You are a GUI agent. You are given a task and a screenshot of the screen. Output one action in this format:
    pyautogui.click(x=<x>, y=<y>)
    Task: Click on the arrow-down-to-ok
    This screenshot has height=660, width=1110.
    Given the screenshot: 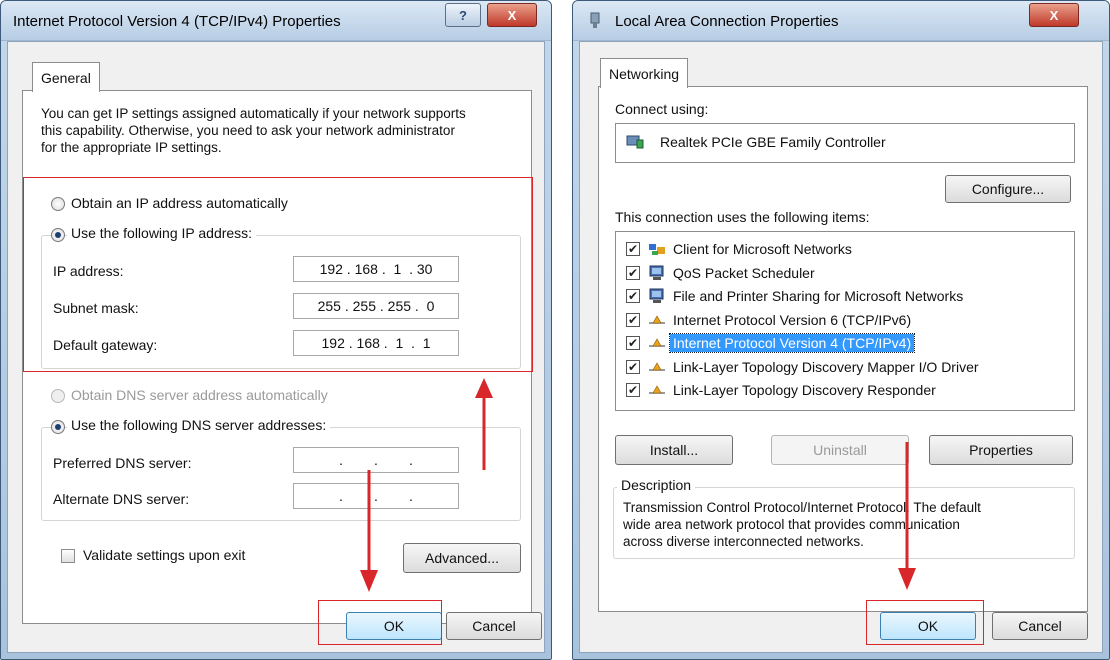 What is the action you would take?
    pyautogui.click(x=907, y=516)
    